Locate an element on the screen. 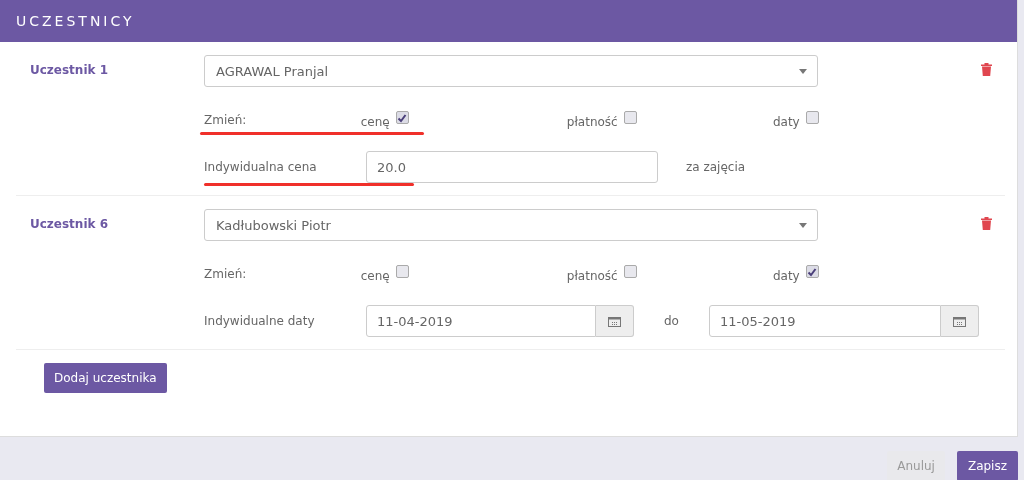 This screenshot has width=1024, height=480. participant-label: Uczestnik 1 is located at coordinates (69, 70).